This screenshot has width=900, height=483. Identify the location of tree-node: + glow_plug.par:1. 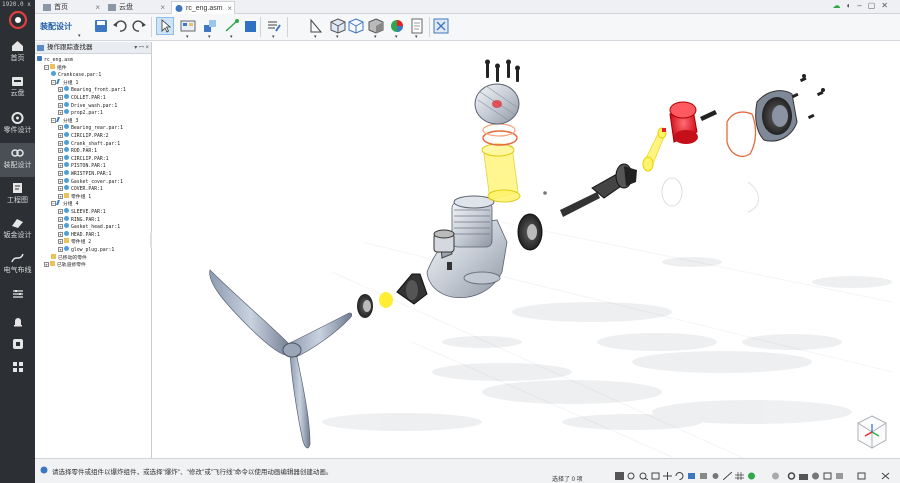
(86, 250).